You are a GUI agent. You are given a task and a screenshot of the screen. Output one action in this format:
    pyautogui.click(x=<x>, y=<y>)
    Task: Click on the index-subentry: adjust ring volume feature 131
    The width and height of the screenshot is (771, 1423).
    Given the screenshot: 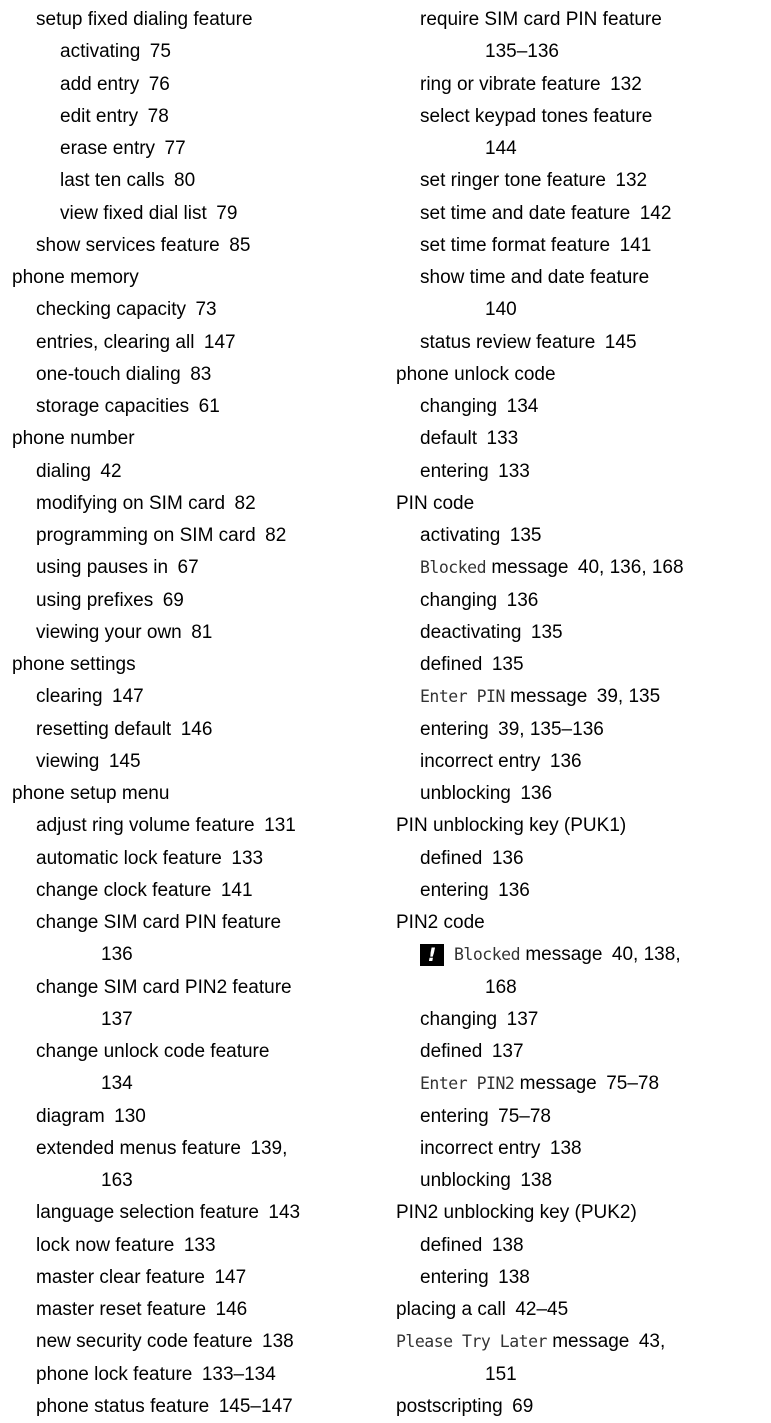 What is the action you would take?
    pyautogui.click(x=192, y=826)
    